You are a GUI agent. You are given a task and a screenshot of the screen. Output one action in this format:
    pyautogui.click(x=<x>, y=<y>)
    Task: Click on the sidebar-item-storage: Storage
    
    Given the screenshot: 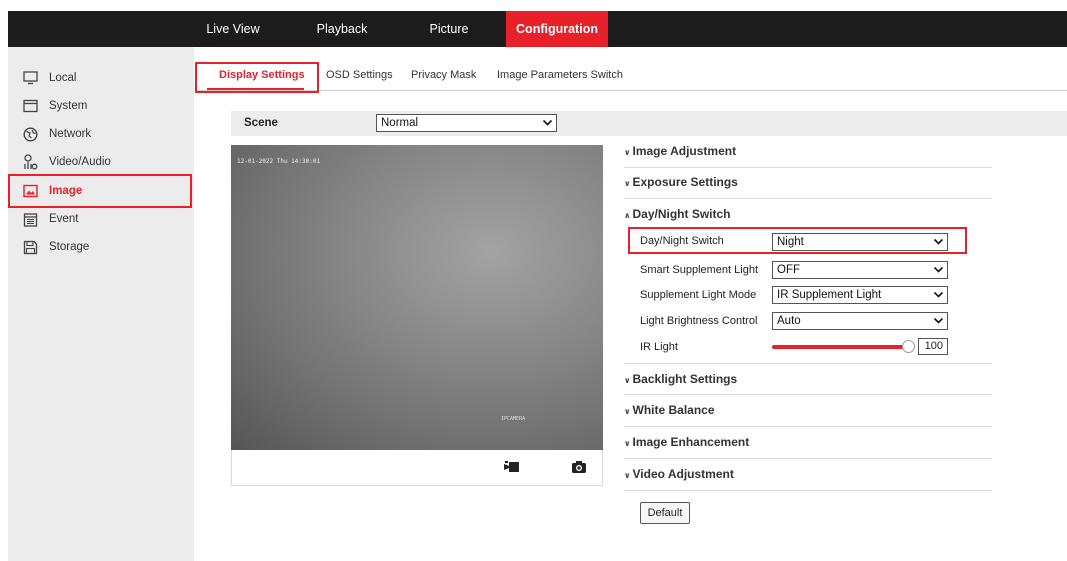 What is the action you would take?
    pyautogui.click(x=108, y=247)
    